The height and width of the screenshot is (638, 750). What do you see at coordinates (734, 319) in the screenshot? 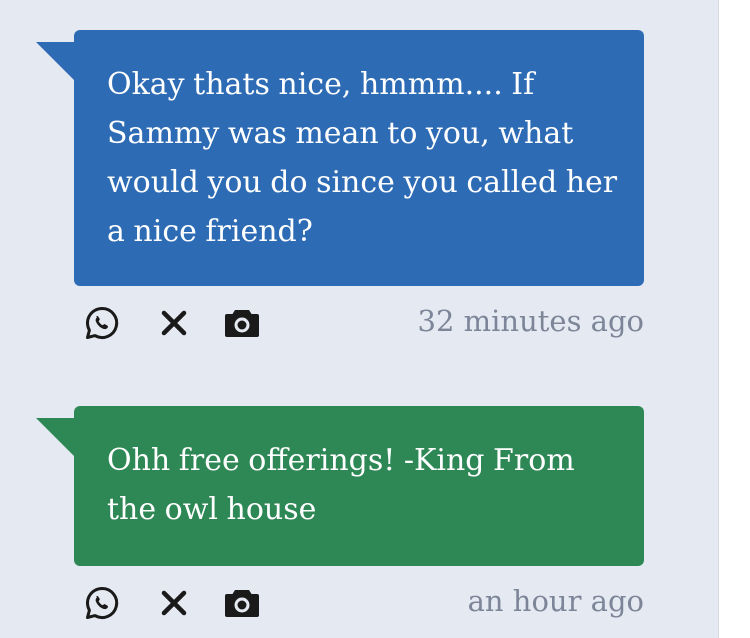
I see `scrollbar-track` at bounding box center [734, 319].